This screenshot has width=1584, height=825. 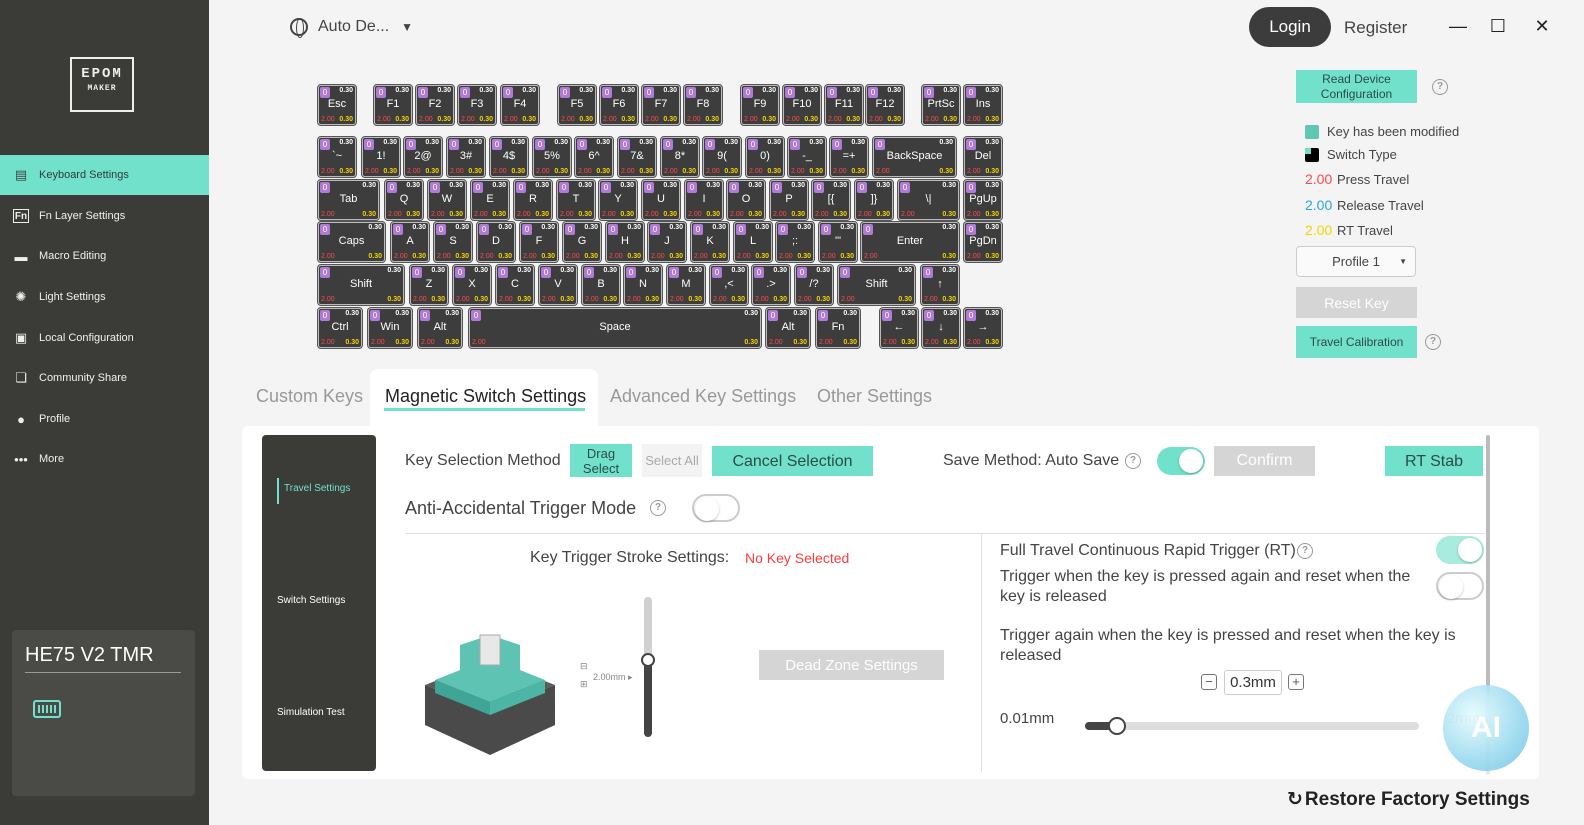 I want to click on key: 0 0.30 F6 2.00 0.30, so click(x=619, y=105).